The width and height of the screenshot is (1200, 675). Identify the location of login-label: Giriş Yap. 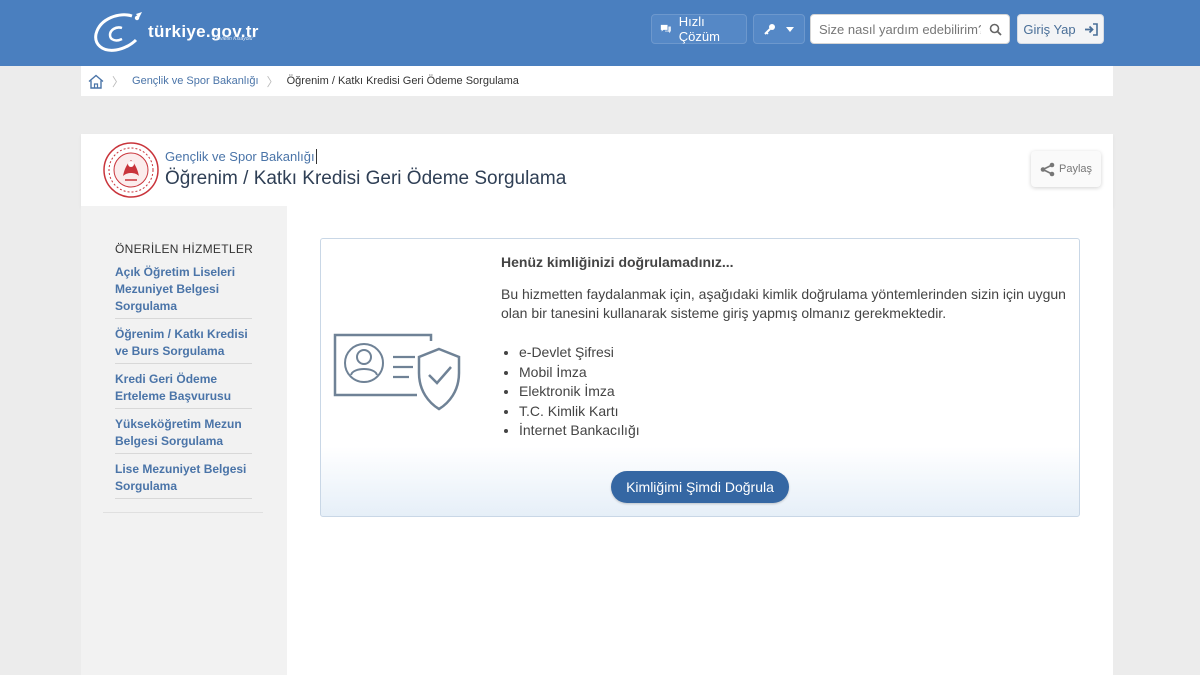
(1049, 29).